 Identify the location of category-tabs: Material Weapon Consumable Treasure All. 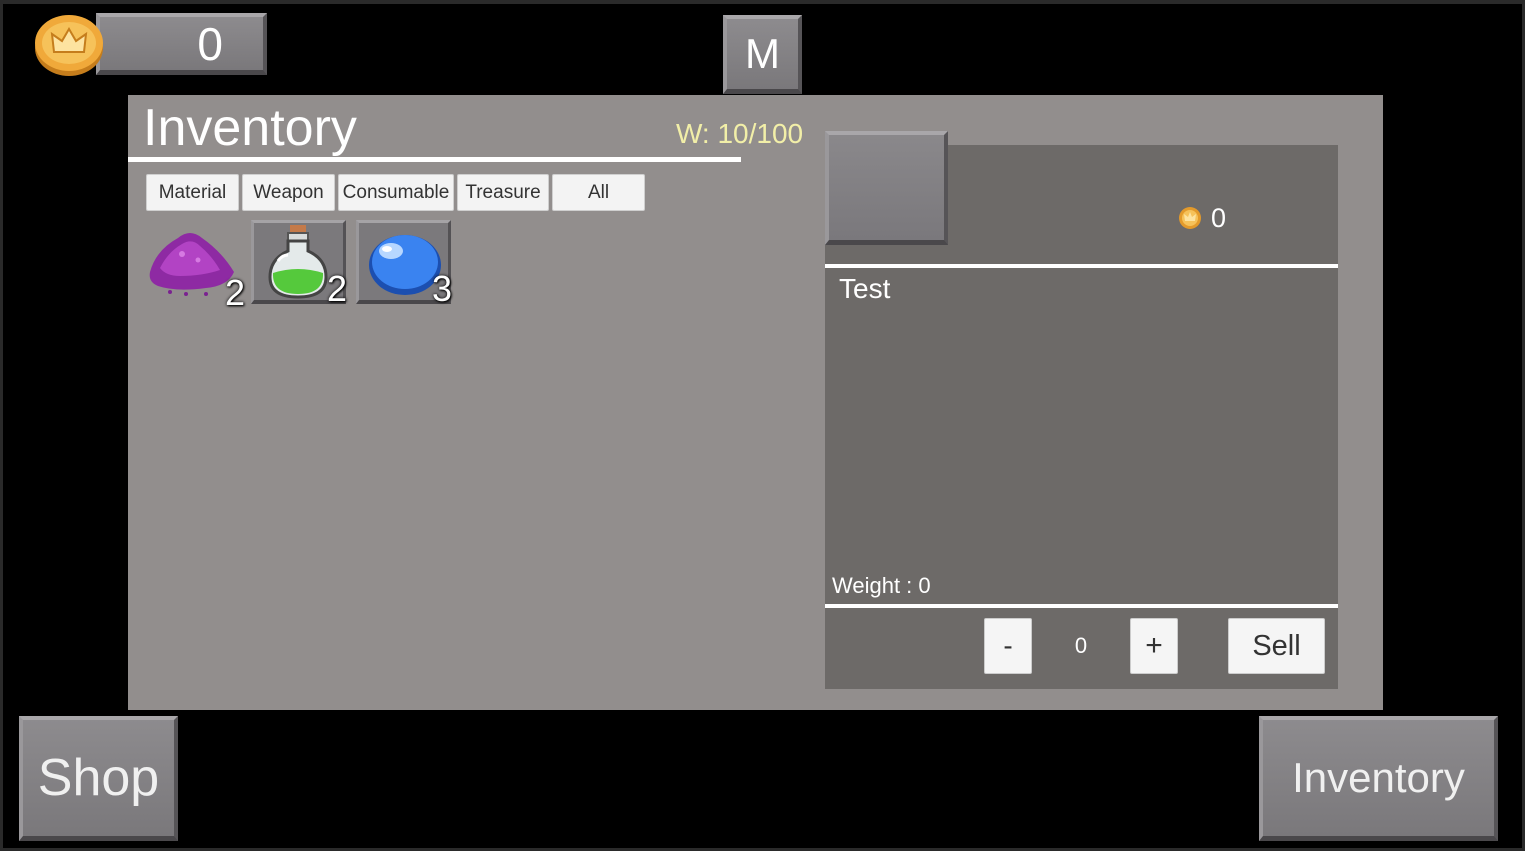
(395, 192).